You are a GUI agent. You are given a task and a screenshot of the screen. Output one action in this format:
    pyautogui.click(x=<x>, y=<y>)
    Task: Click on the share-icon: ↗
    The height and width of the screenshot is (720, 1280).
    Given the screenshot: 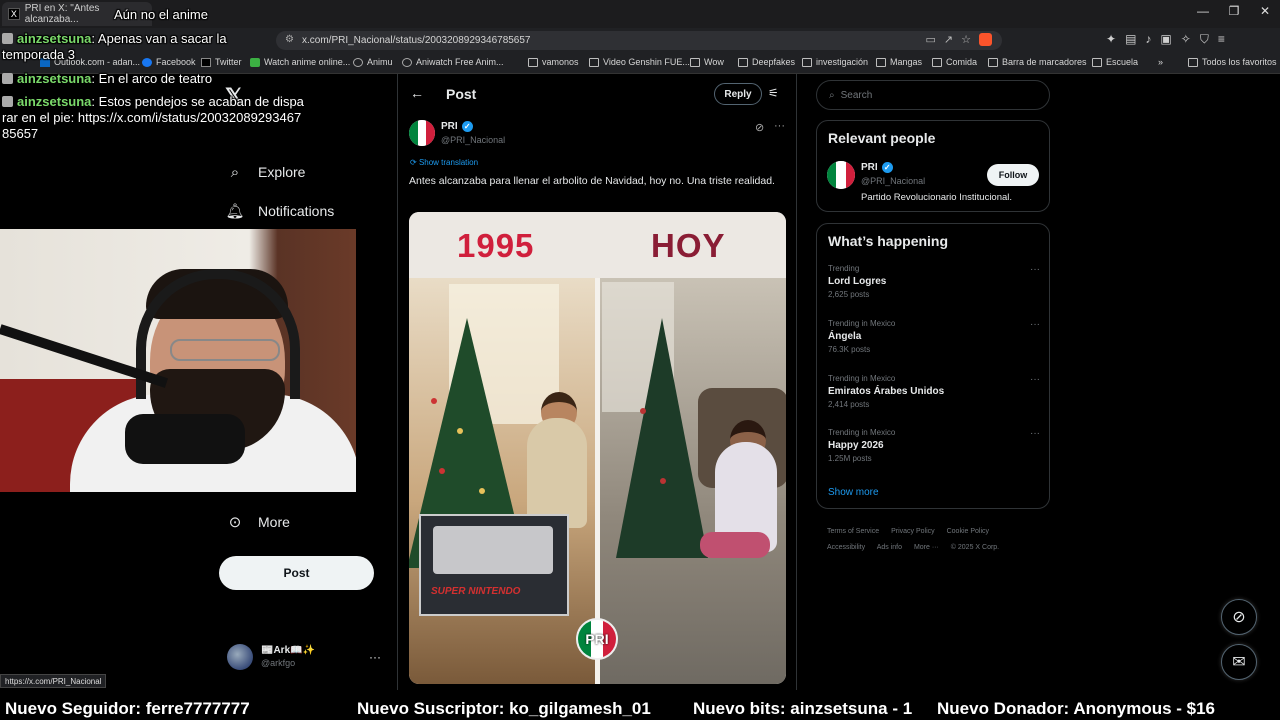 What is the action you would take?
    pyautogui.click(x=948, y=39)
    